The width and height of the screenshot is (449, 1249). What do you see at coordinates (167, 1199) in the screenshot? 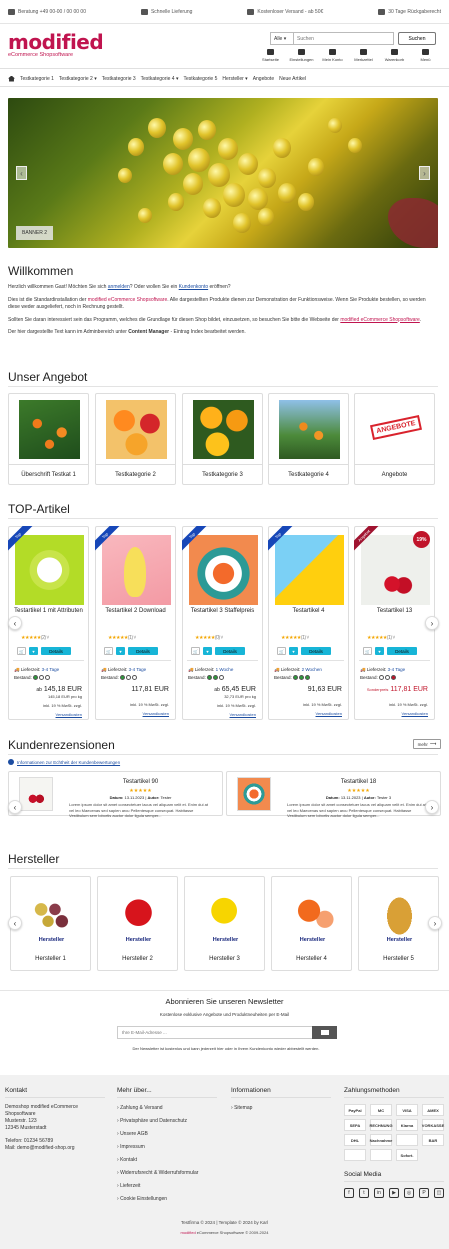
I see `footer-link: › Cookie Einstellungen` at bounding box center [167, 1199].